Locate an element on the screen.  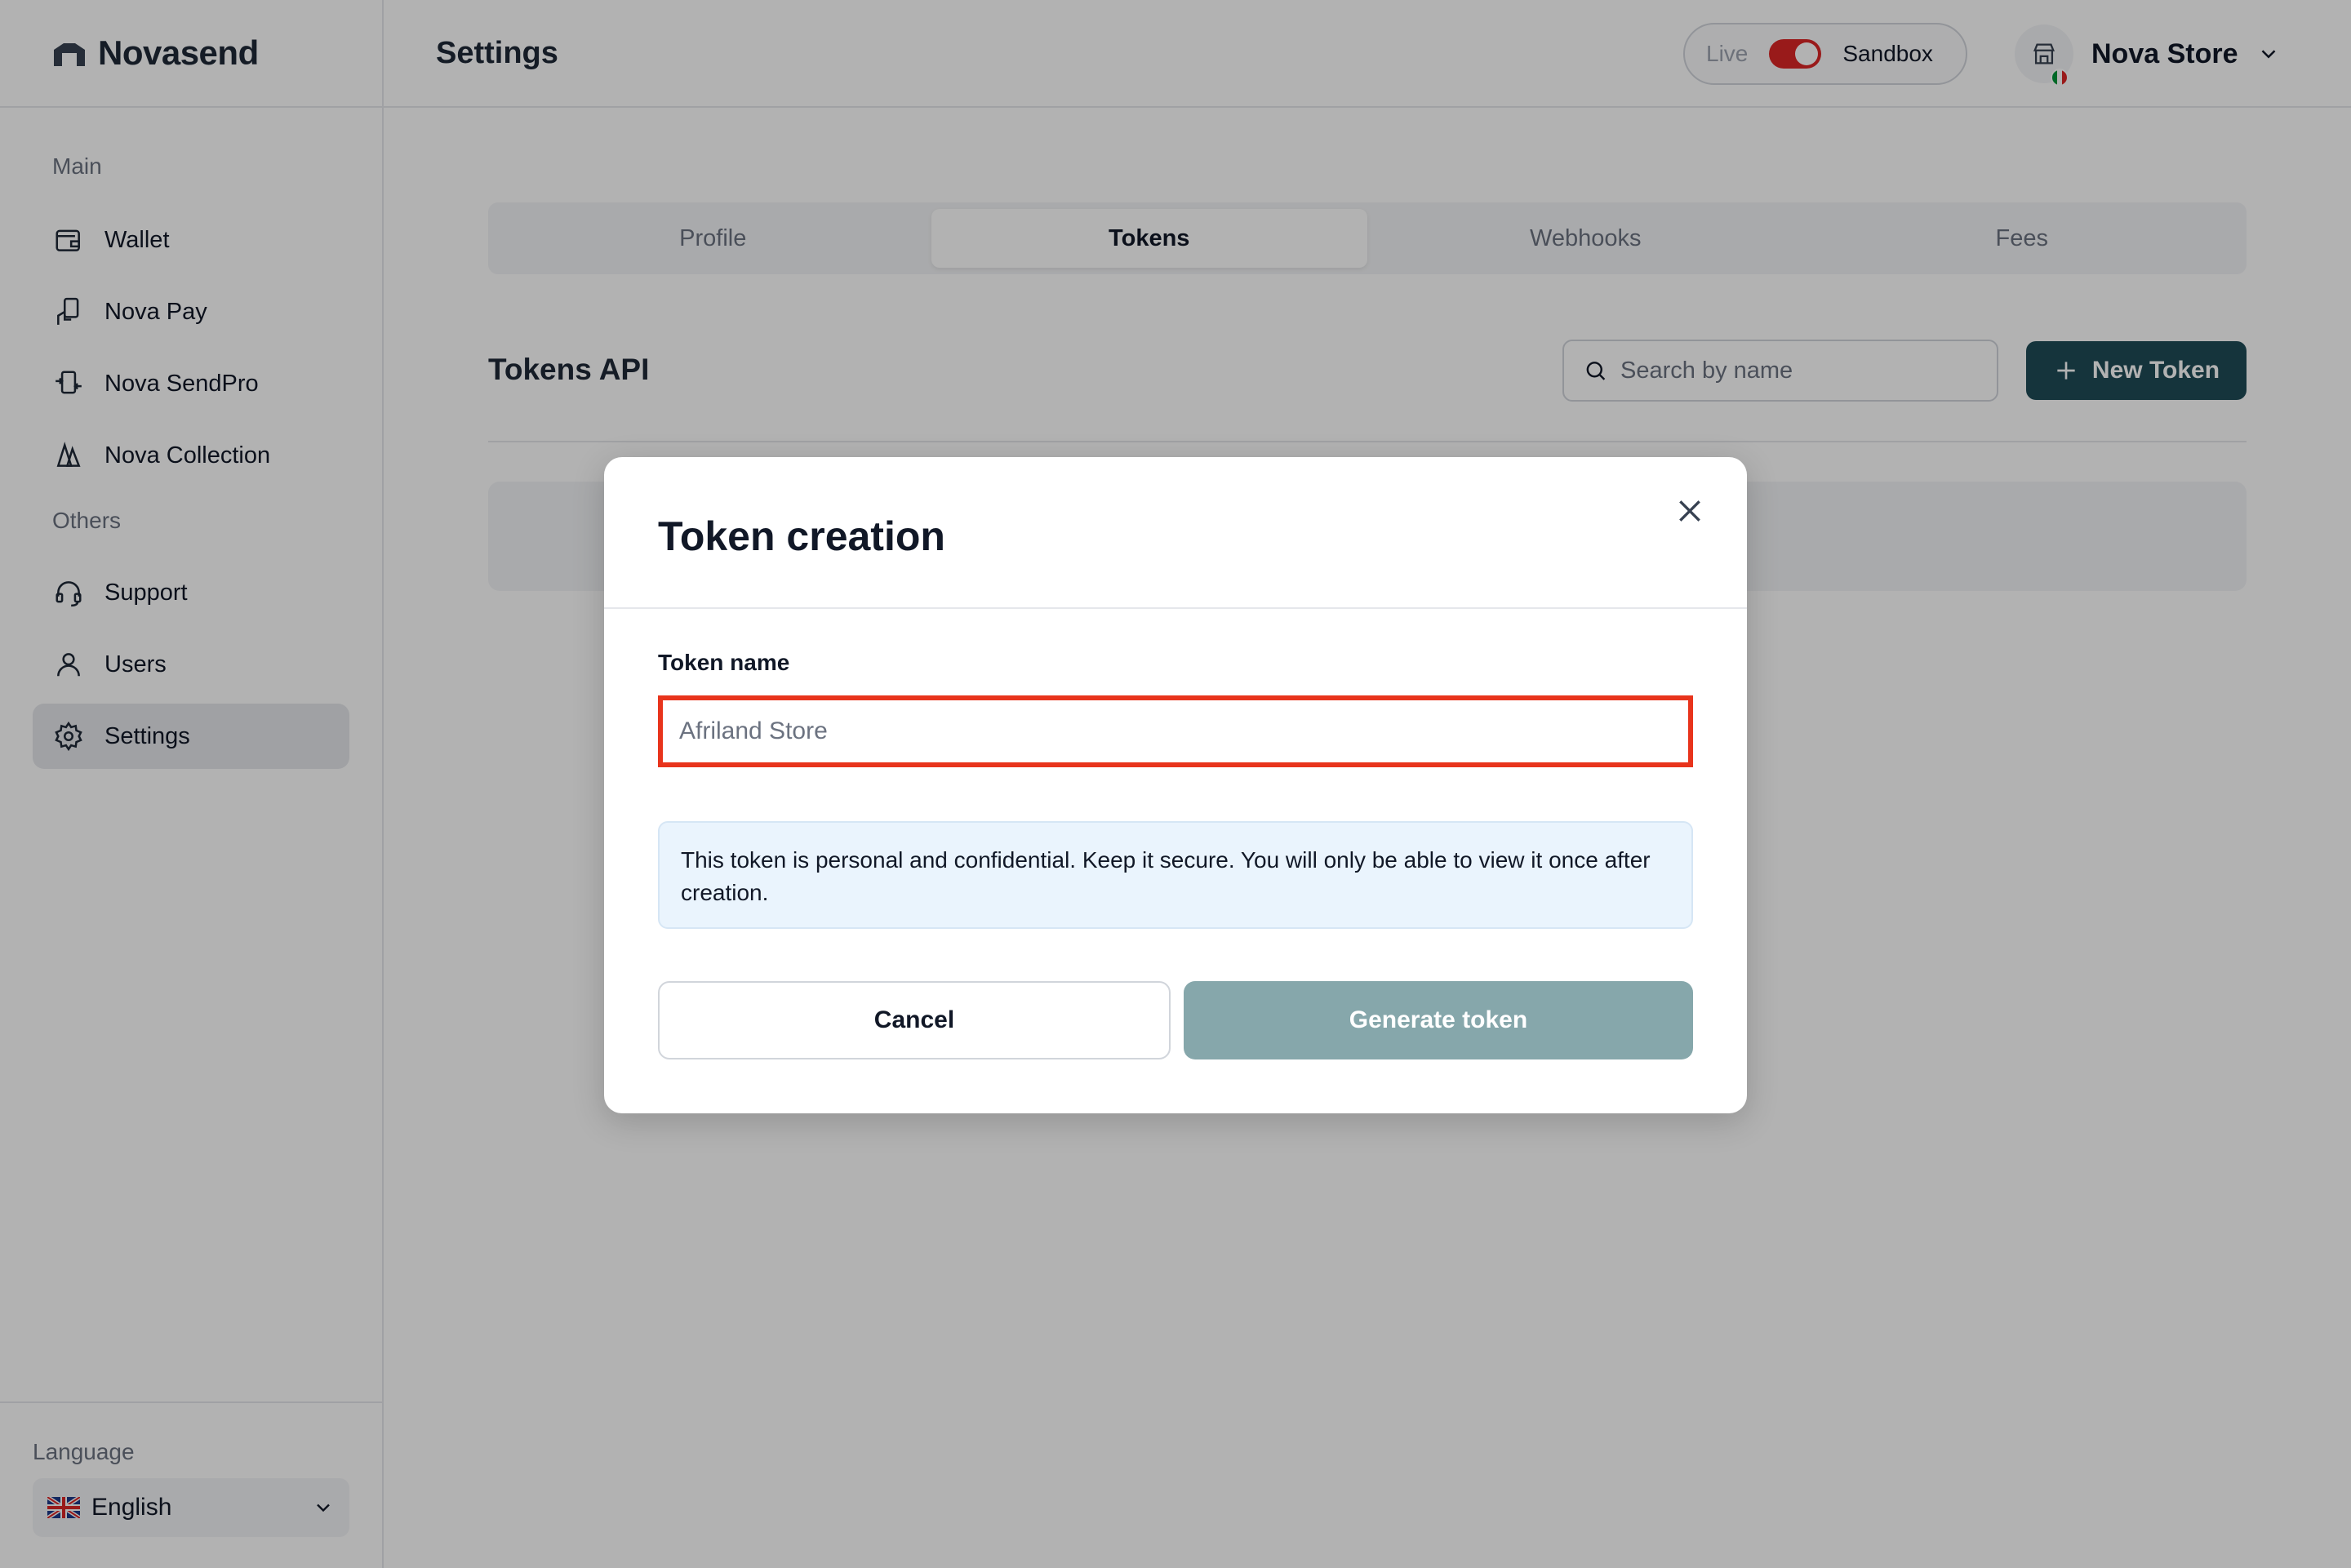
token-name-input is located at coordinates (1175, 731).